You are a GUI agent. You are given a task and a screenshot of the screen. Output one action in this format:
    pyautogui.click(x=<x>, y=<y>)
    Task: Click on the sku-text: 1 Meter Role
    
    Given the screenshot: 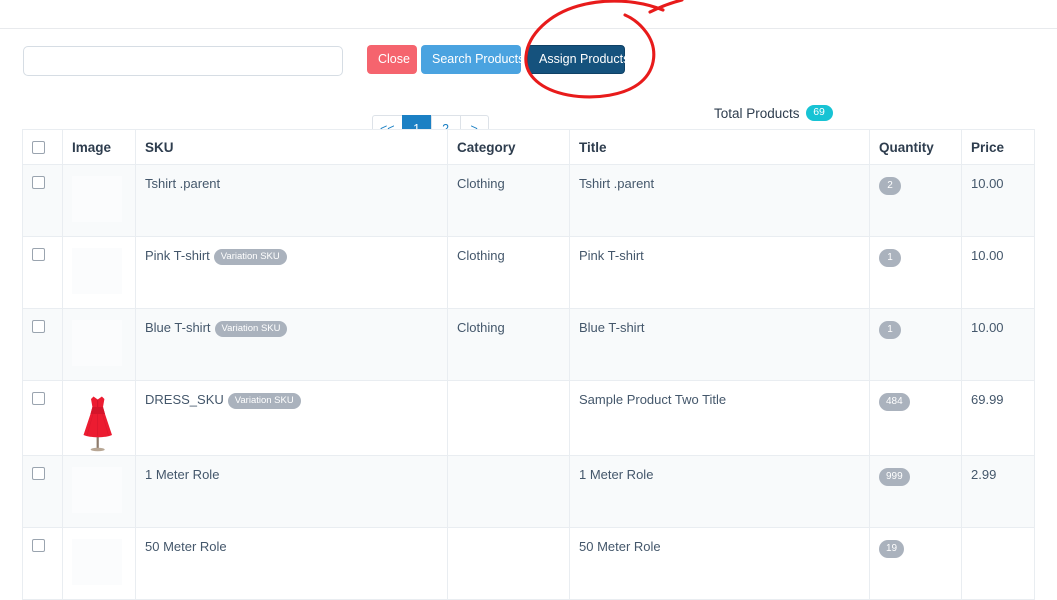 What is the action you would take?
    pyautogui.click(x=182, y=474)
    